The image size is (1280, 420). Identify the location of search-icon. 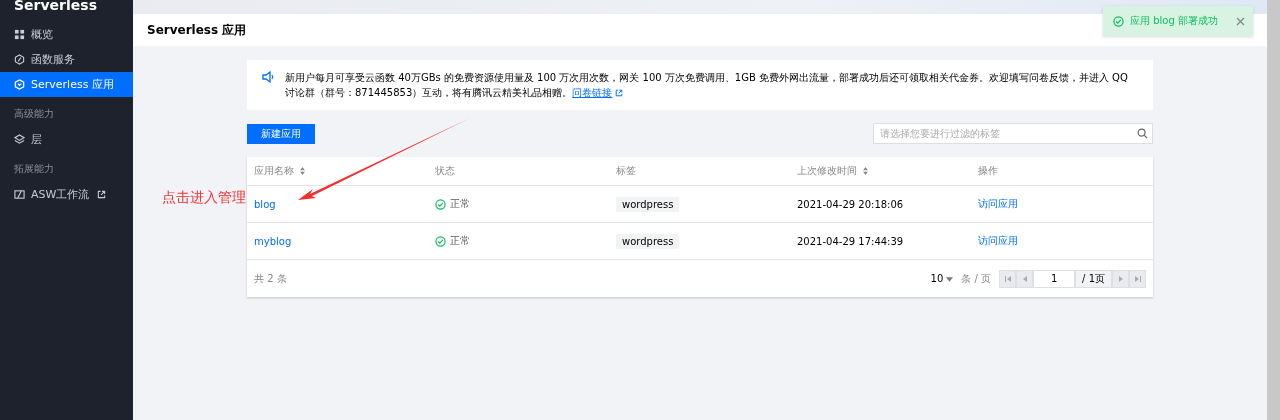
(1142, 133).